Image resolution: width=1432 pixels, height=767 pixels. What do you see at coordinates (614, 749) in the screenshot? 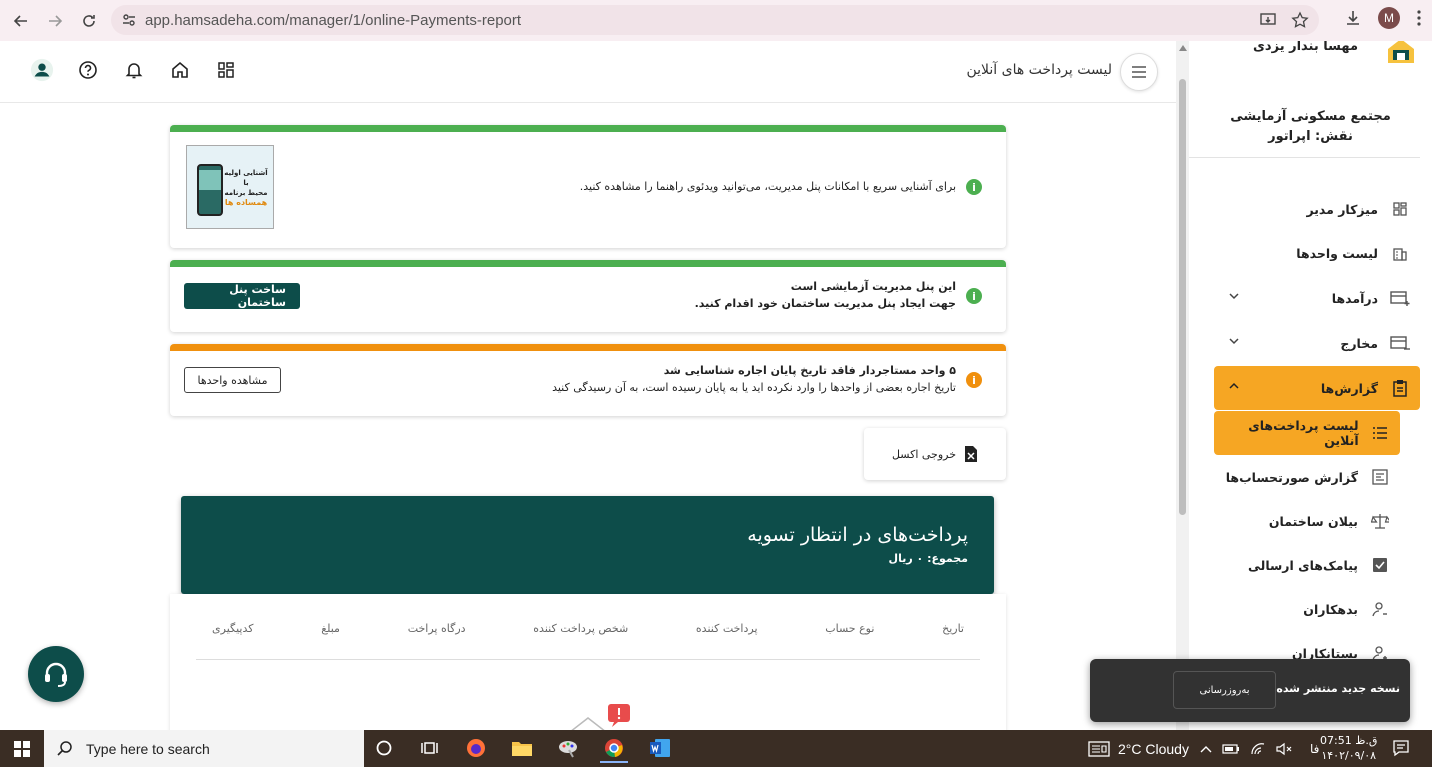
I see `chrome-icon` at bounding box center [614, 749].